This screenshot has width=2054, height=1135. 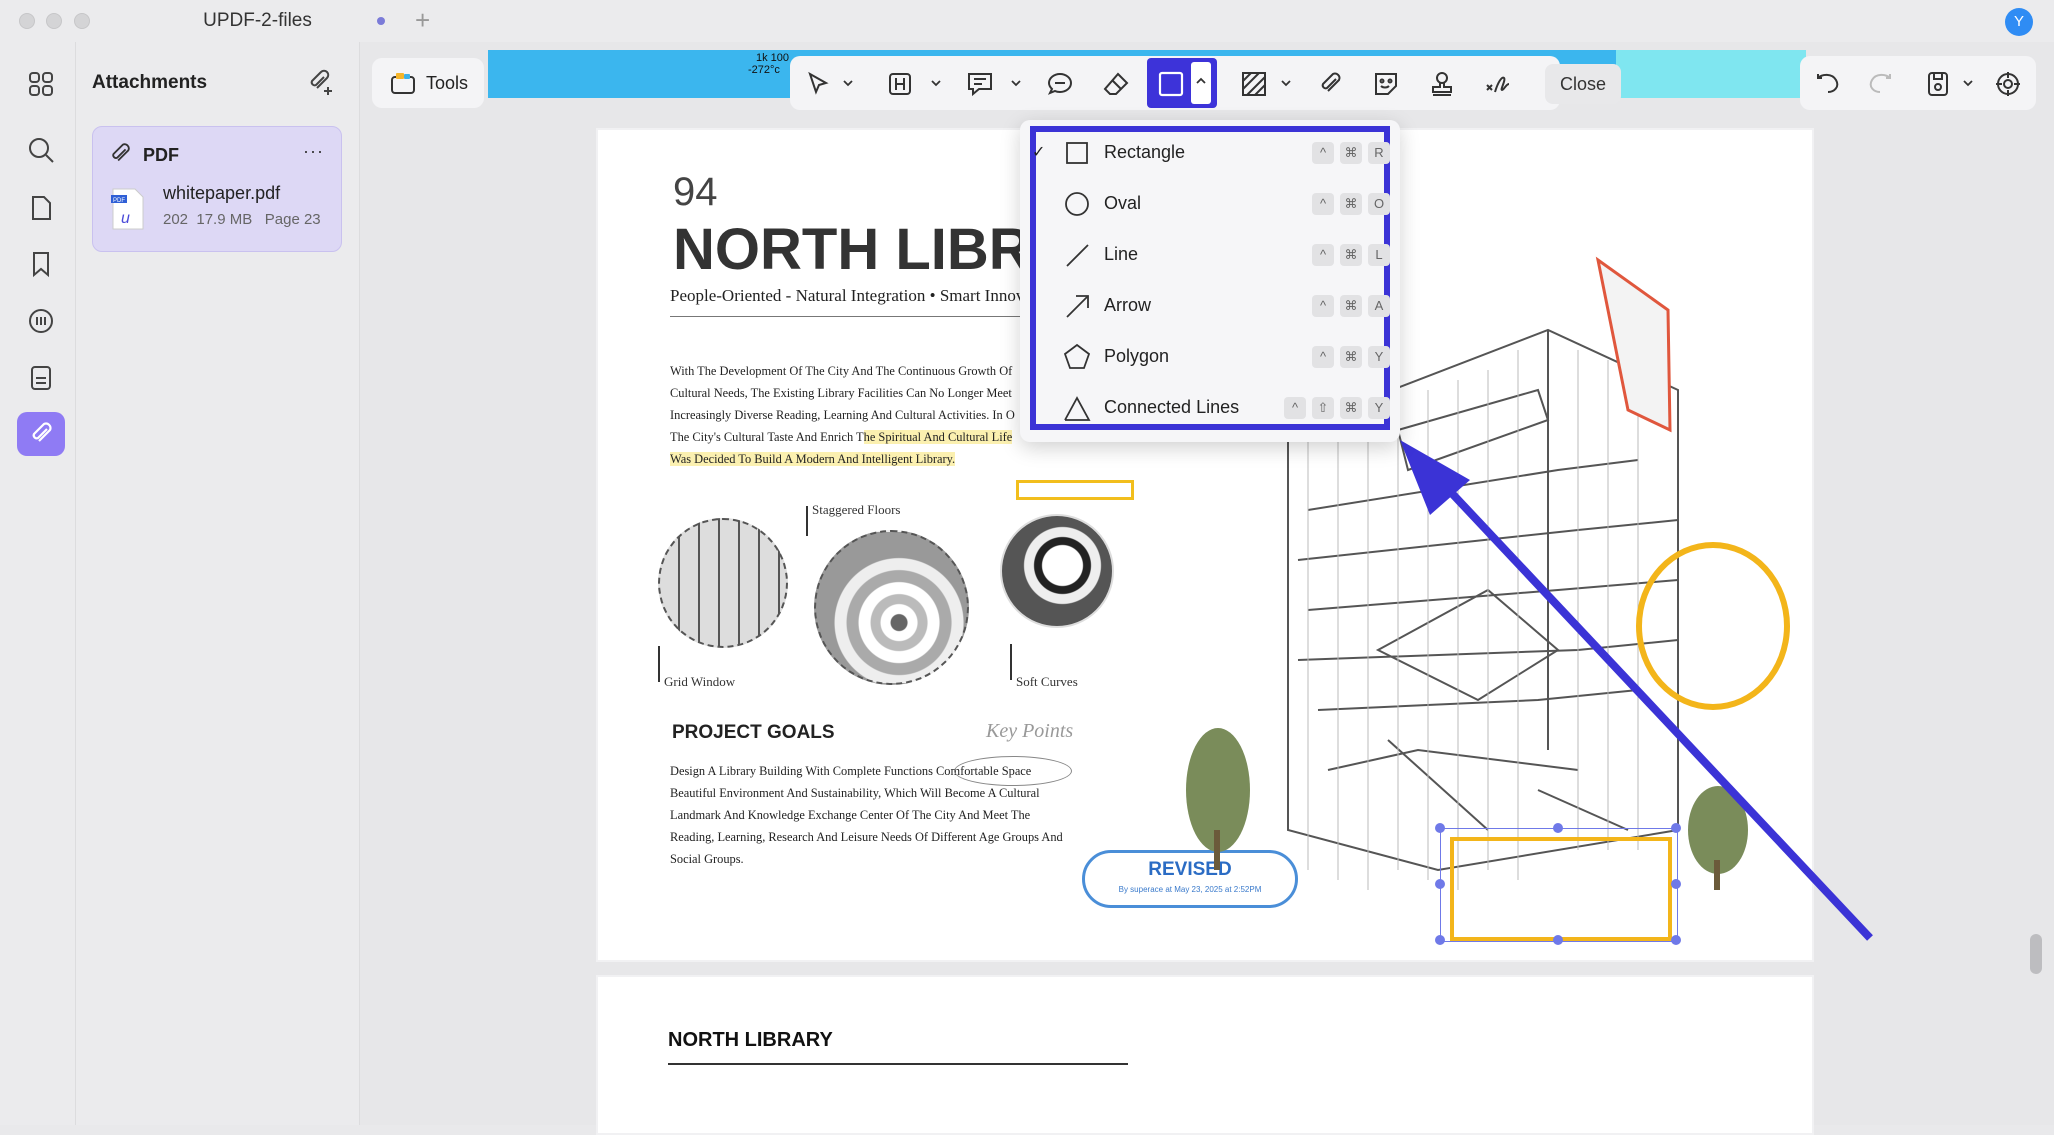 I want to click on grid-window-image, so click(x=723, y=583).